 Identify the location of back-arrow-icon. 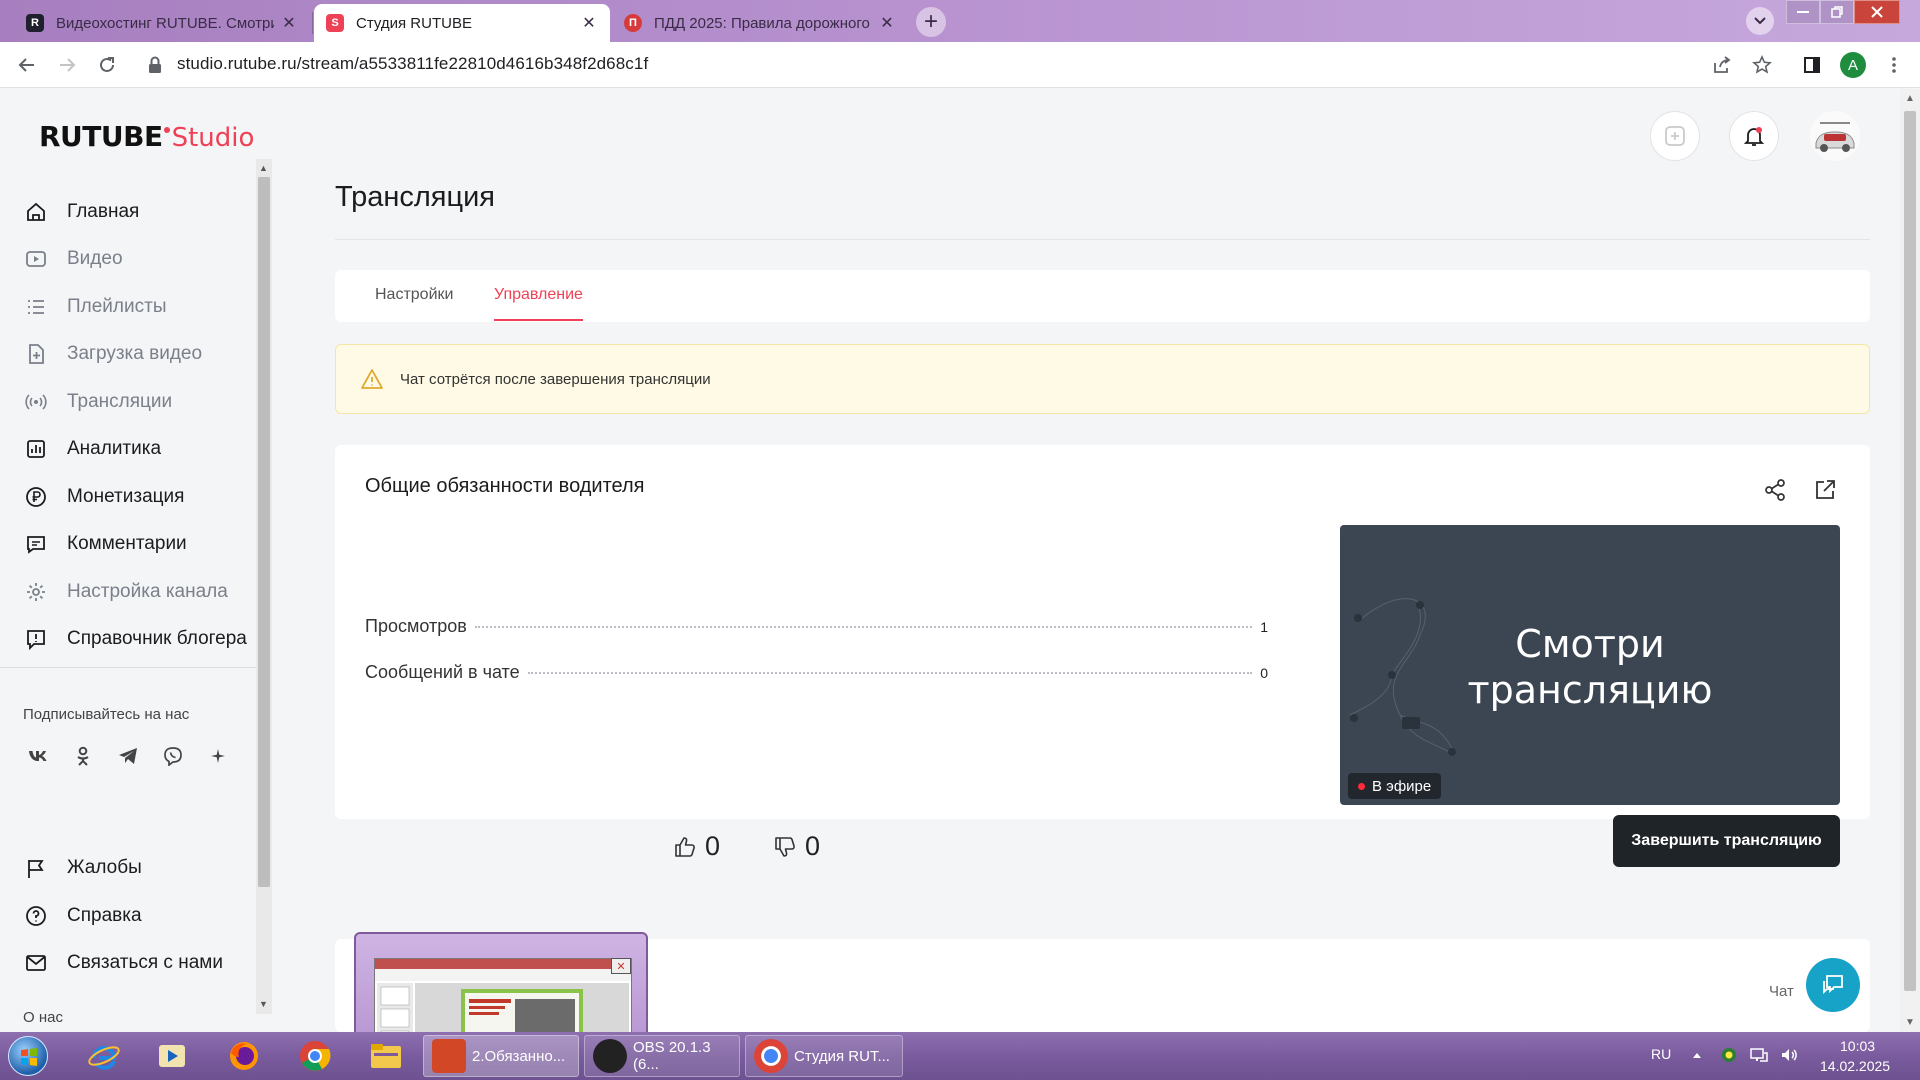
(27, 65).